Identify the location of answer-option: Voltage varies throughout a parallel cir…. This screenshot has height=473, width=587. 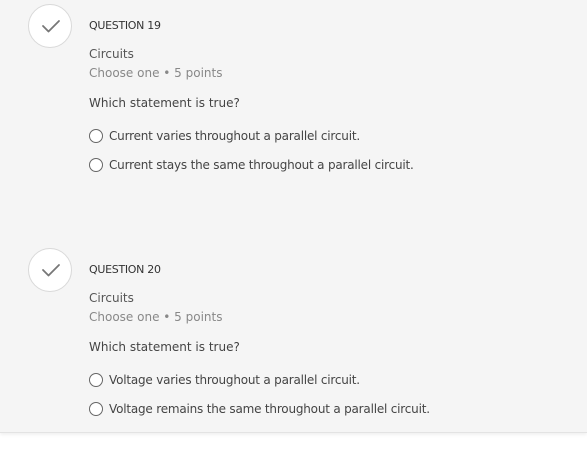
(224, 380).